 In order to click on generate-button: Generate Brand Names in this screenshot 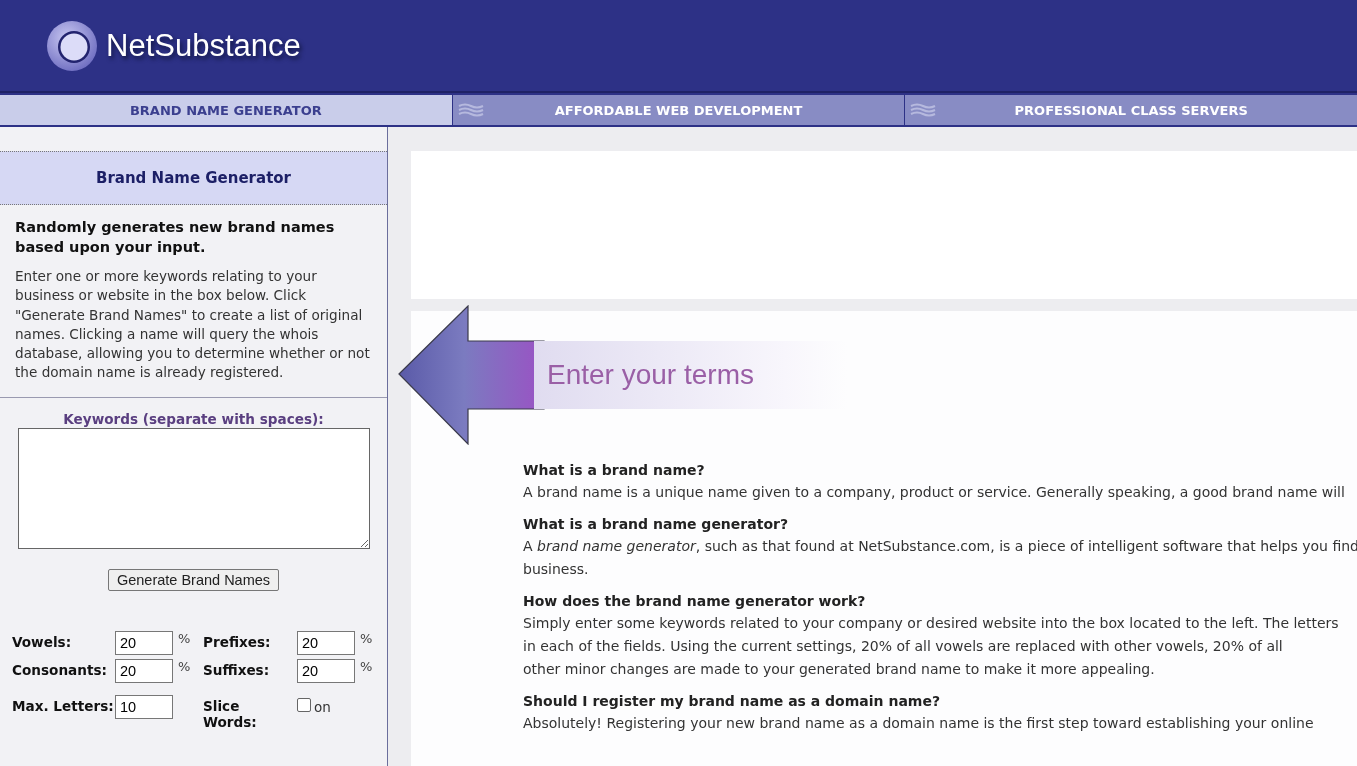, I will do `click(193, 579)`.